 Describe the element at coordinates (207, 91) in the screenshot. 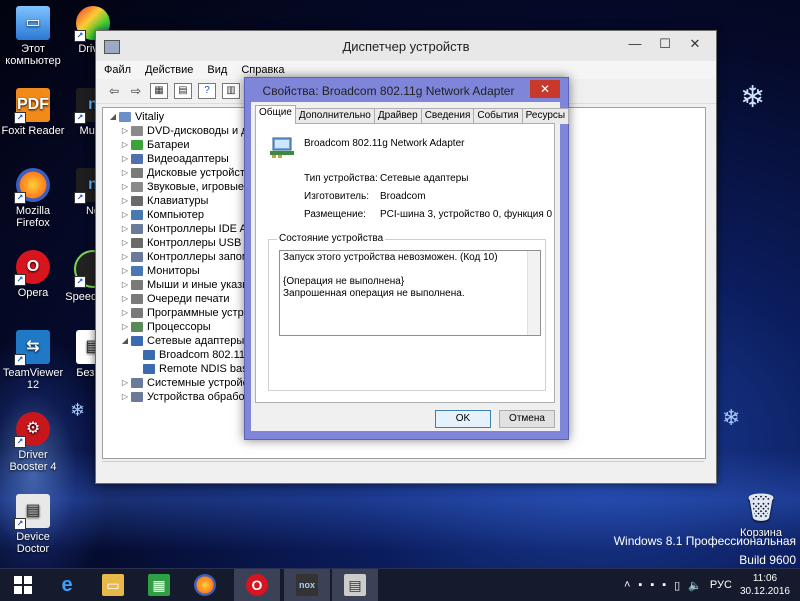

I see `help-icon: ?` at that location.